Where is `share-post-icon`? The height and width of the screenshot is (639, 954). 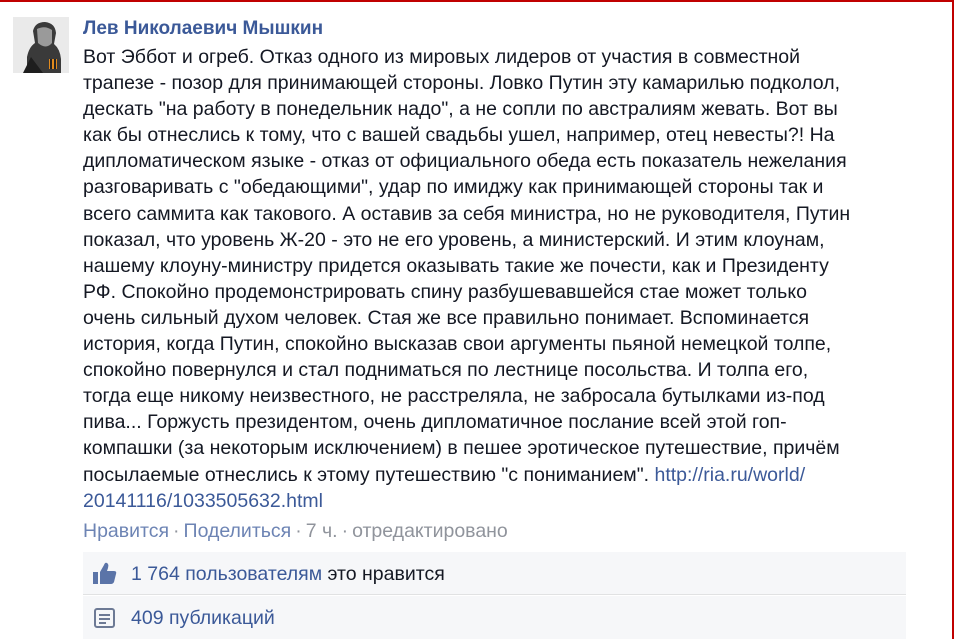
share-post-icon is located at coordinates (105, 618).